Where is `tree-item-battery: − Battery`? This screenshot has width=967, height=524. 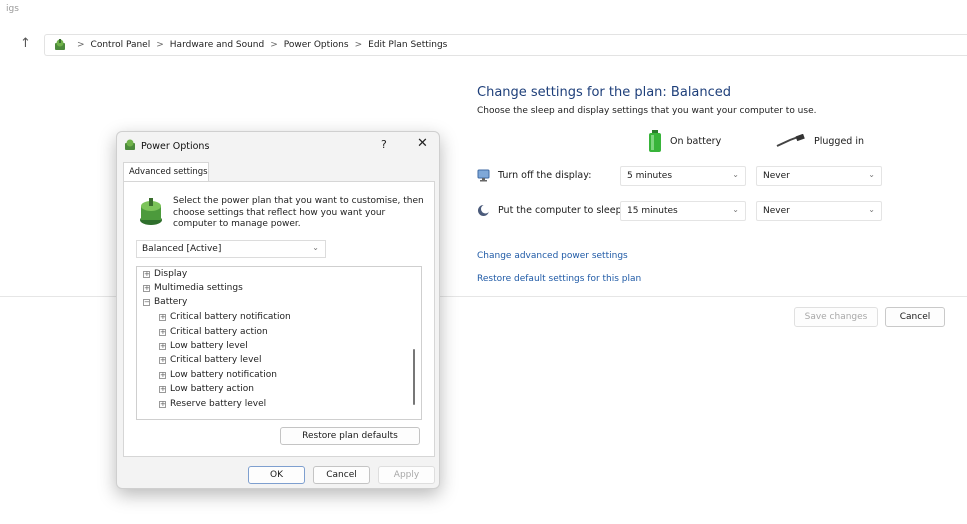 tree-item-battery: − Battery is located at coordinates (165, 302).